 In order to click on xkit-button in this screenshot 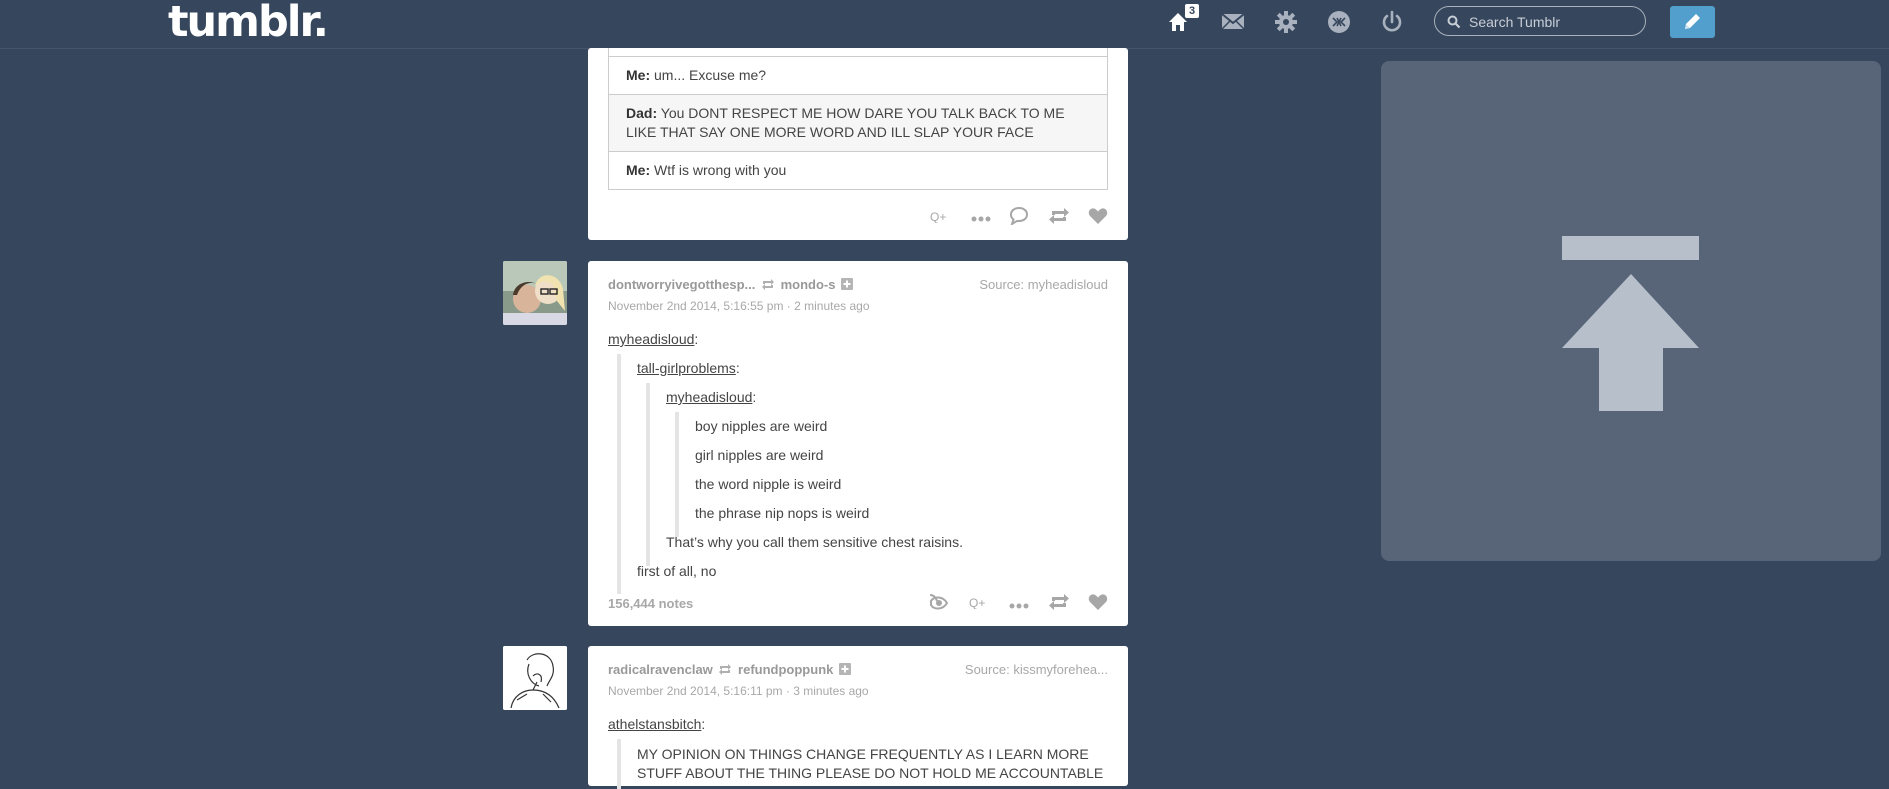, I will do `click(1340, 22)`.